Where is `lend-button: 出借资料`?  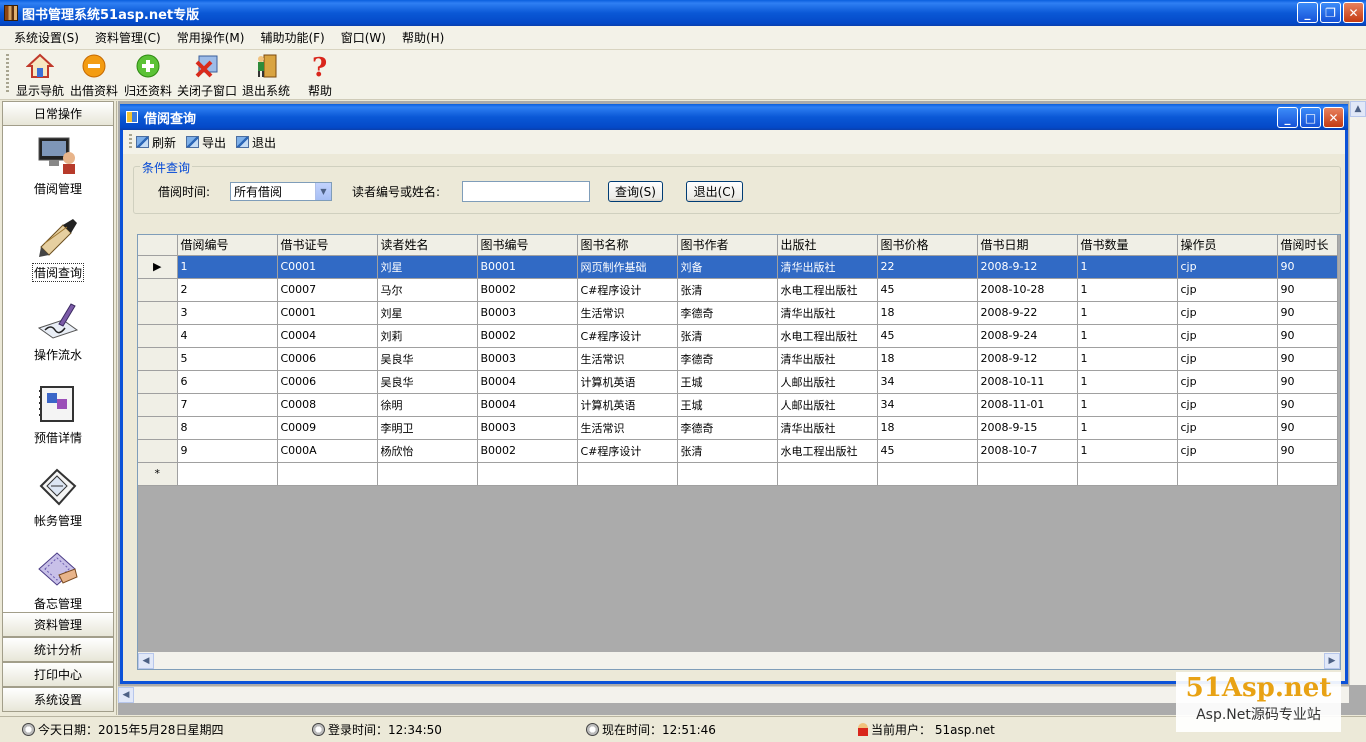 lend-button: 出借资料 is located at coordinates (94, 74).